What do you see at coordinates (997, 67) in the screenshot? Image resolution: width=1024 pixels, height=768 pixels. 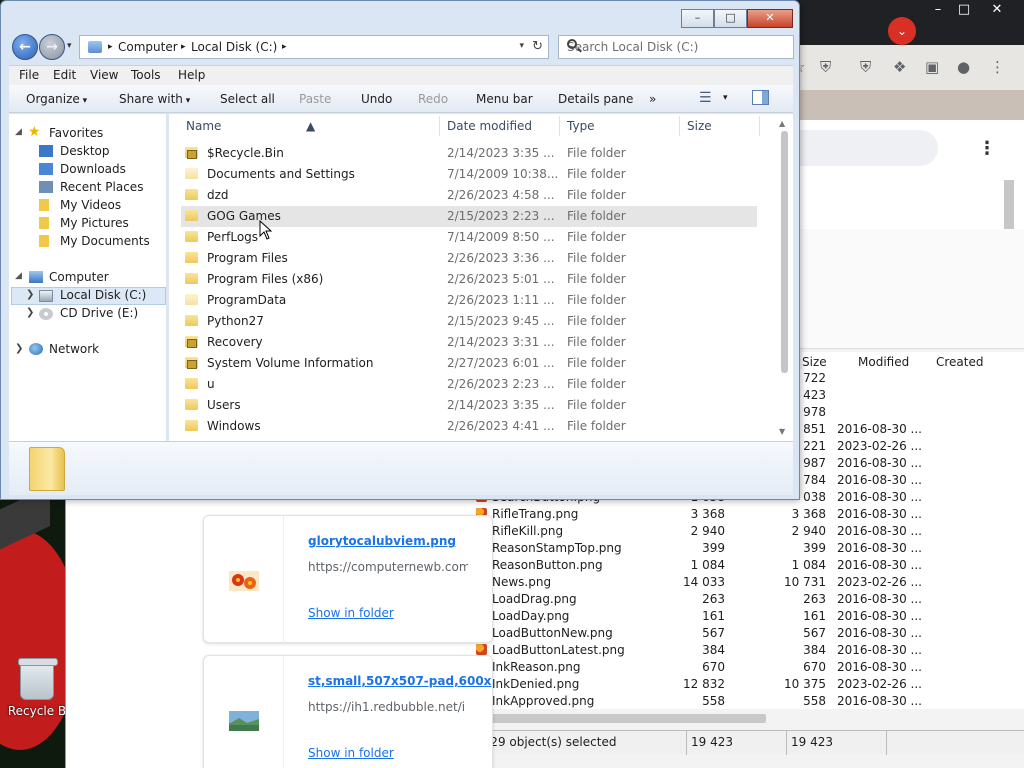 I see `chrome-menu-icon: ⋮` at bounding box center [997, 67].